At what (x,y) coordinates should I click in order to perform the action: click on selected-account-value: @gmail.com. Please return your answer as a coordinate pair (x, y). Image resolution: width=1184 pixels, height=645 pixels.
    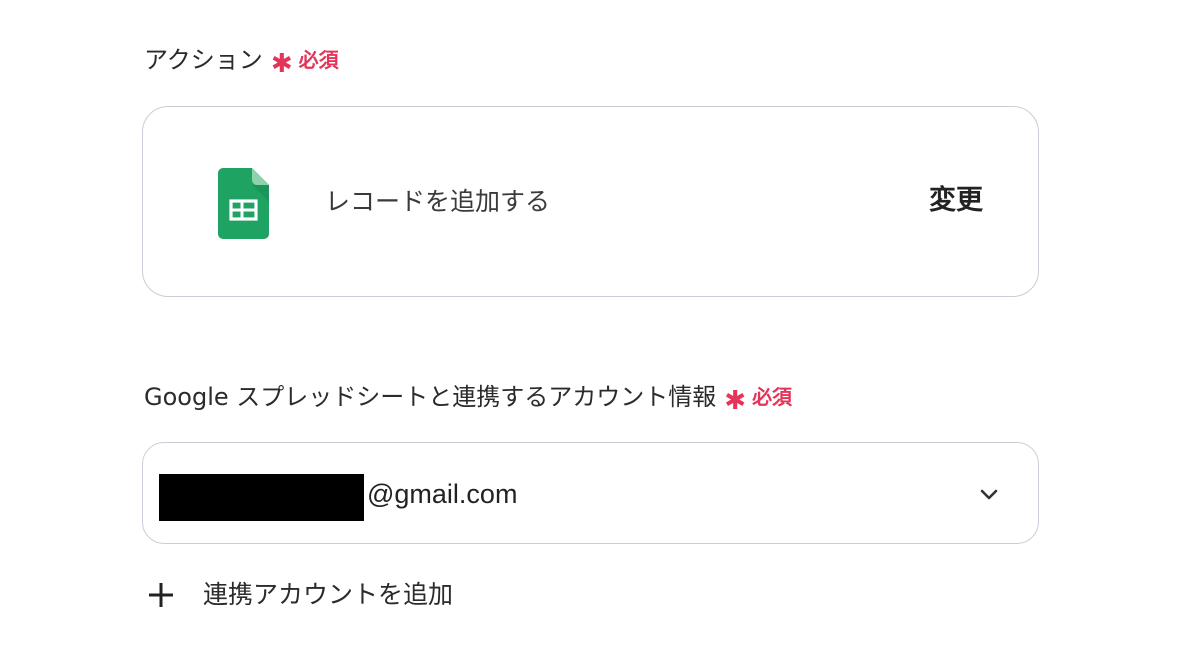
    Looking at the image, I should click on (442, 494).